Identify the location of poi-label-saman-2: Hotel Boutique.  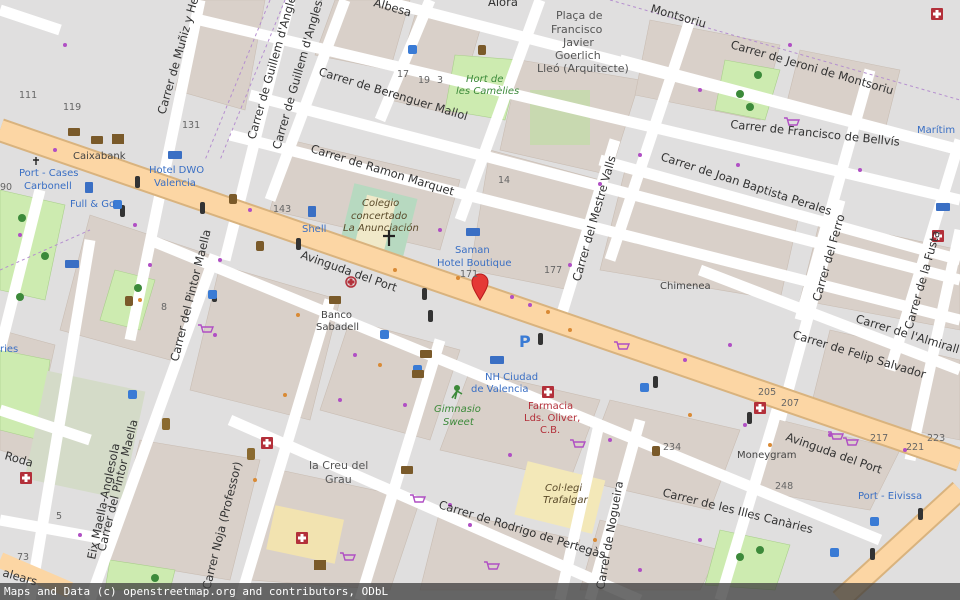
(474, 263).